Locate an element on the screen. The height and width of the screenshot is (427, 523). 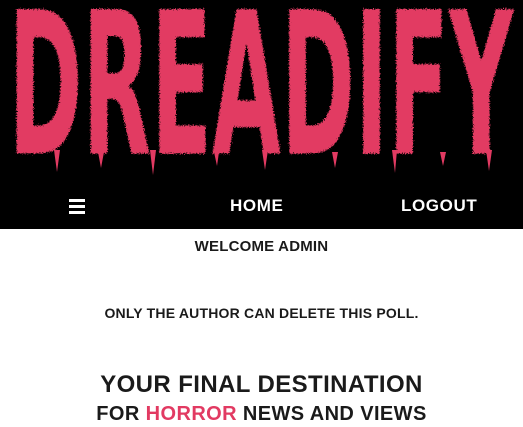
tagline-suffix: NEWS AND VIEWS is located at coordinates (331, 414).